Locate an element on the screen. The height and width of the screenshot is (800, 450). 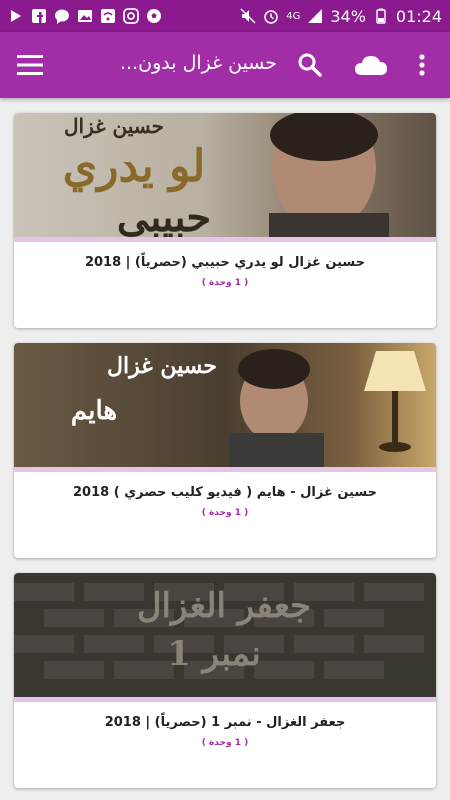
network-type: 4G is located at coordinates (293, 16).